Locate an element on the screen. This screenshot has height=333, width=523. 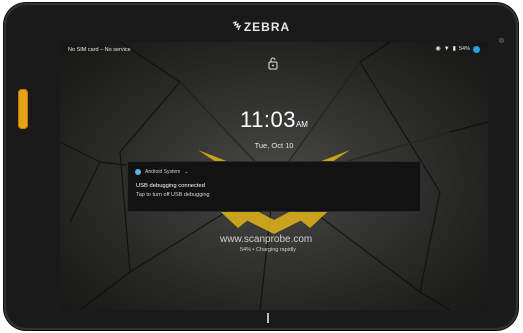
clock-ampm: AM is located at coordinates (301, 124).